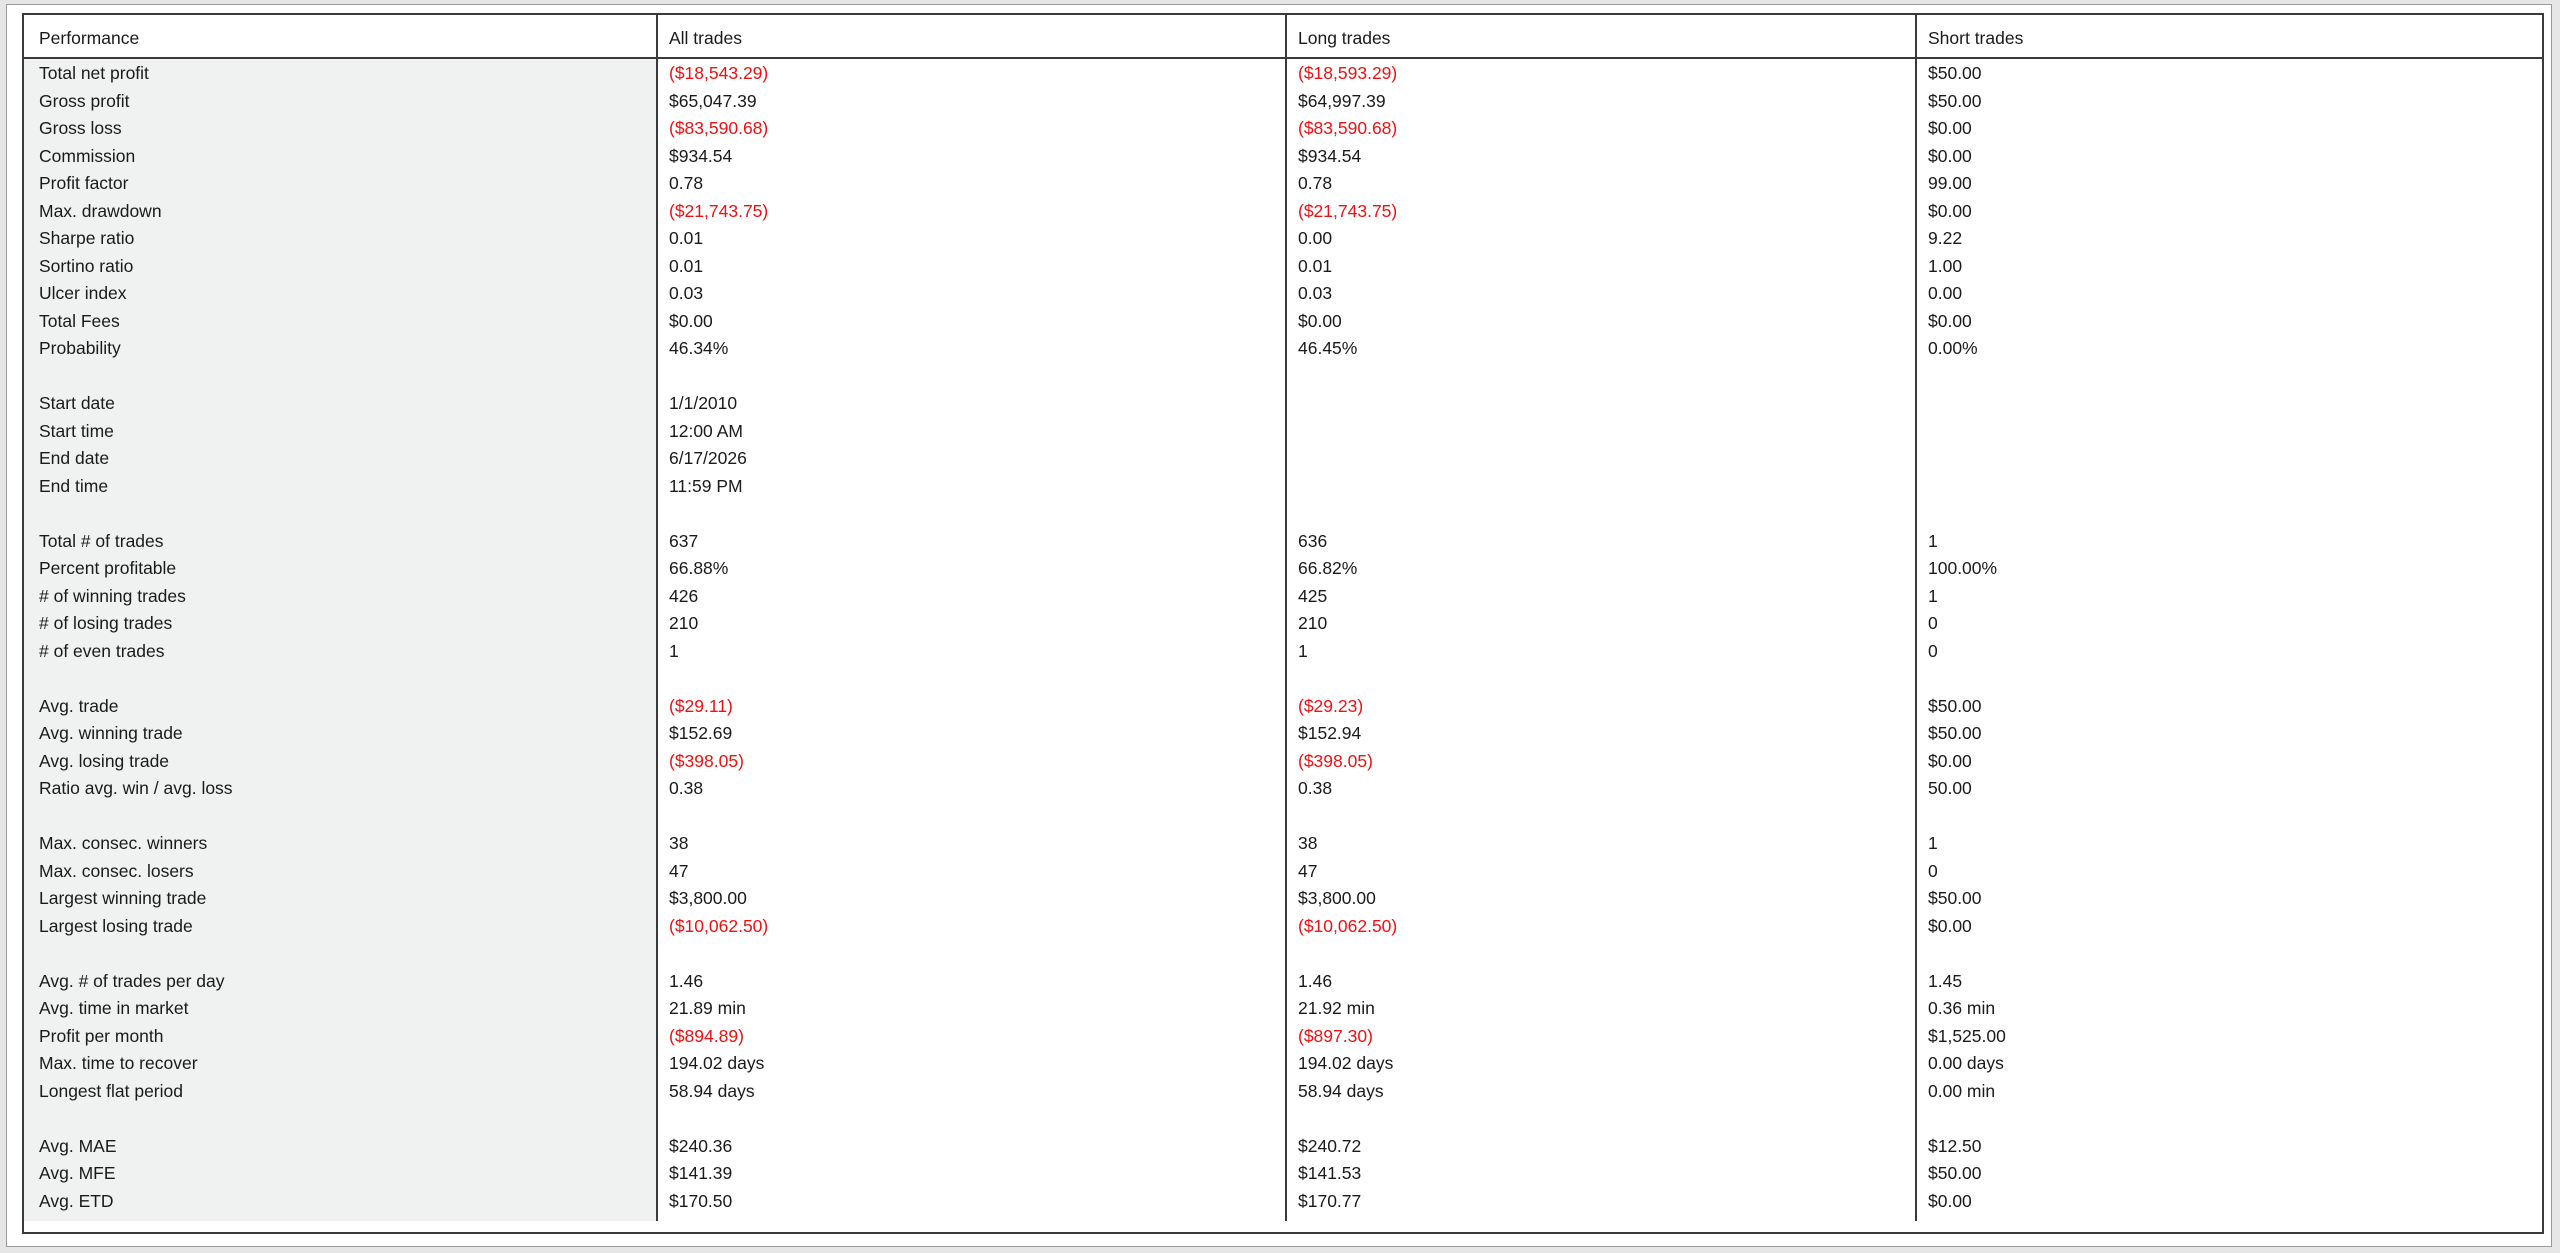 The height and width of the screenshot is (1253, 2560). I want to click on short-trades-value: 0.00, so click(1945, 293).